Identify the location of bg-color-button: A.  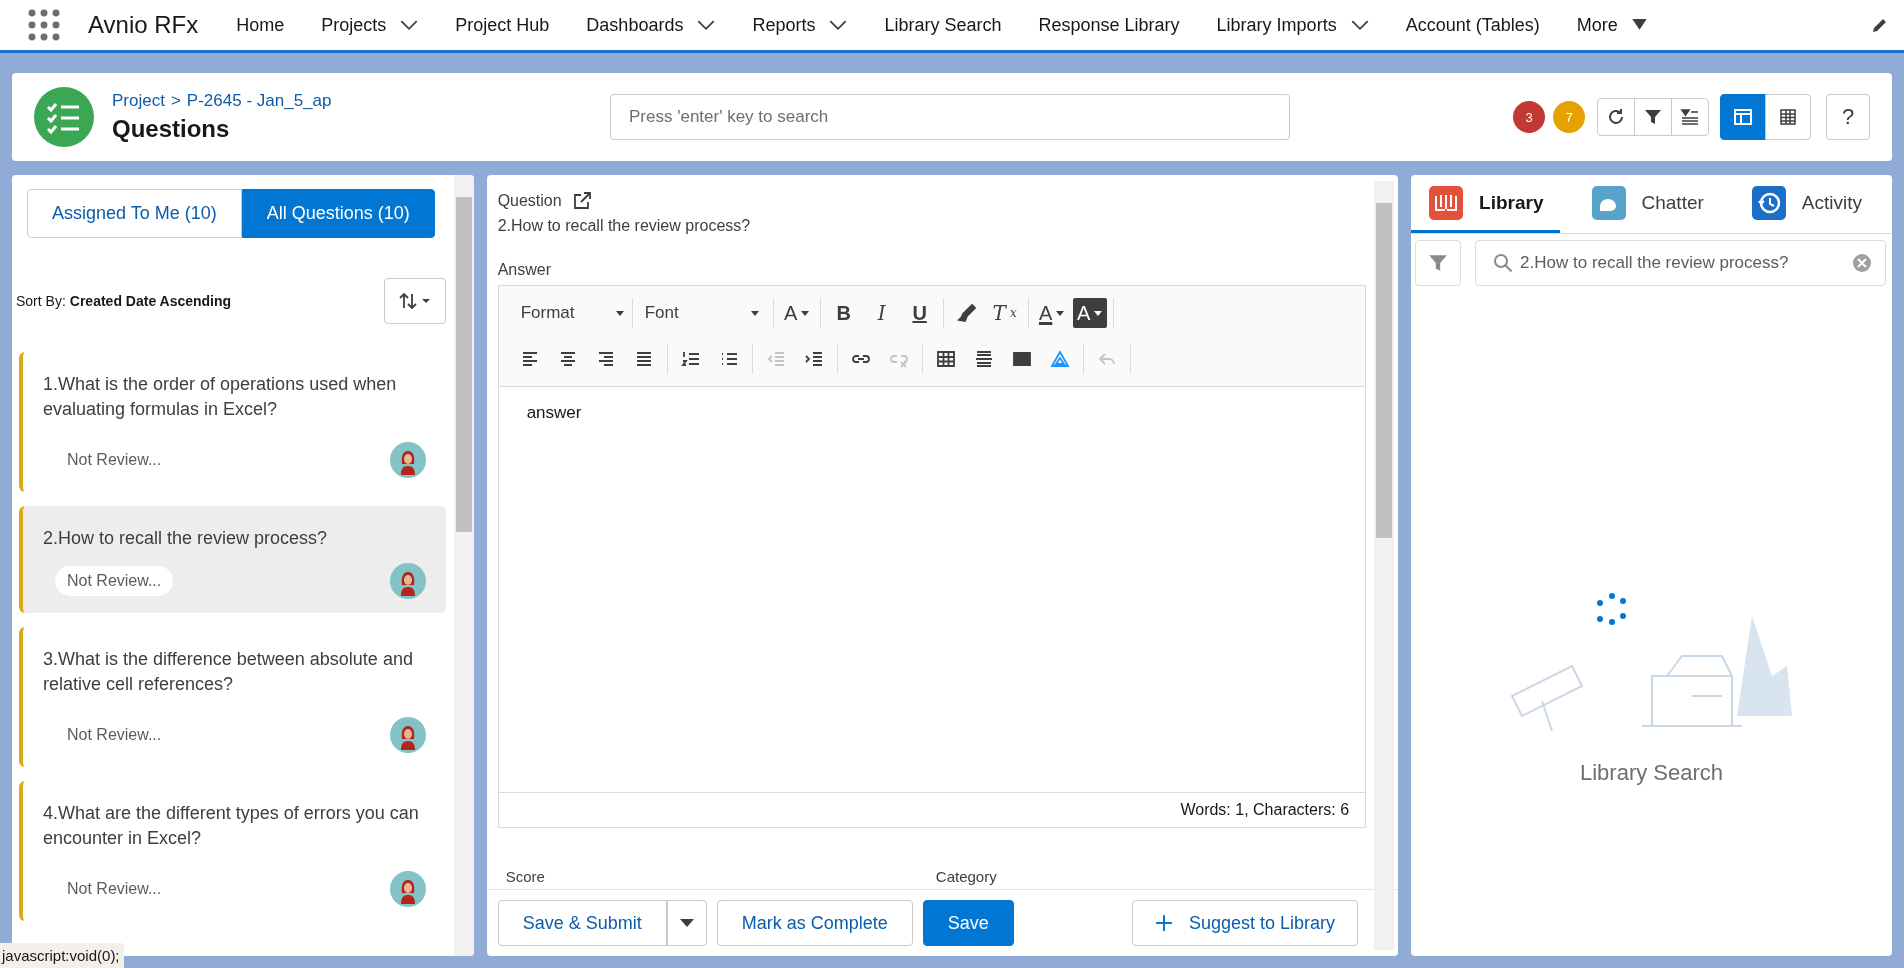
(1089, 313).